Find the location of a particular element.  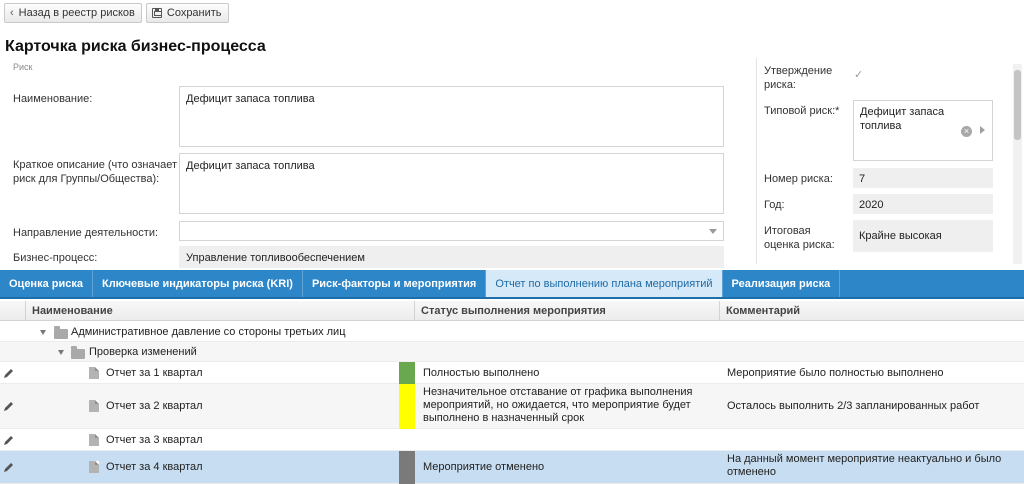

name-field: Дефицит запаса топлива is located at coordinates (451, 116).